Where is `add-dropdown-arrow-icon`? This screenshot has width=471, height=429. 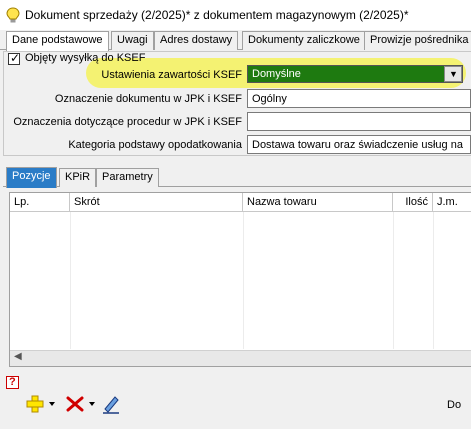
add-dropdown-arrow-icon is located at coordinates (52, 404).